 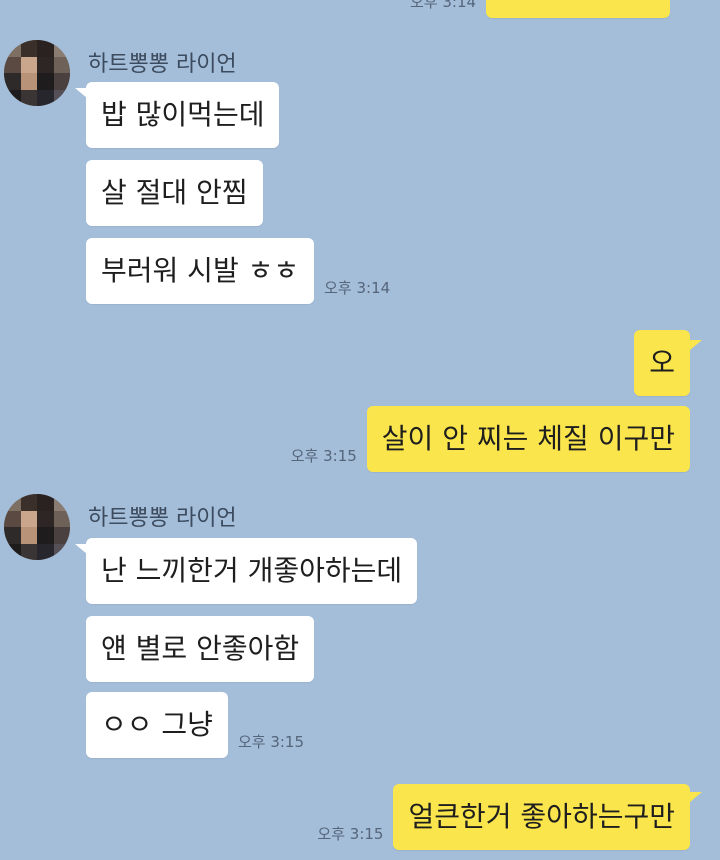 I want to click on outgoing-bubble: 오, so click(x=662, y=363).